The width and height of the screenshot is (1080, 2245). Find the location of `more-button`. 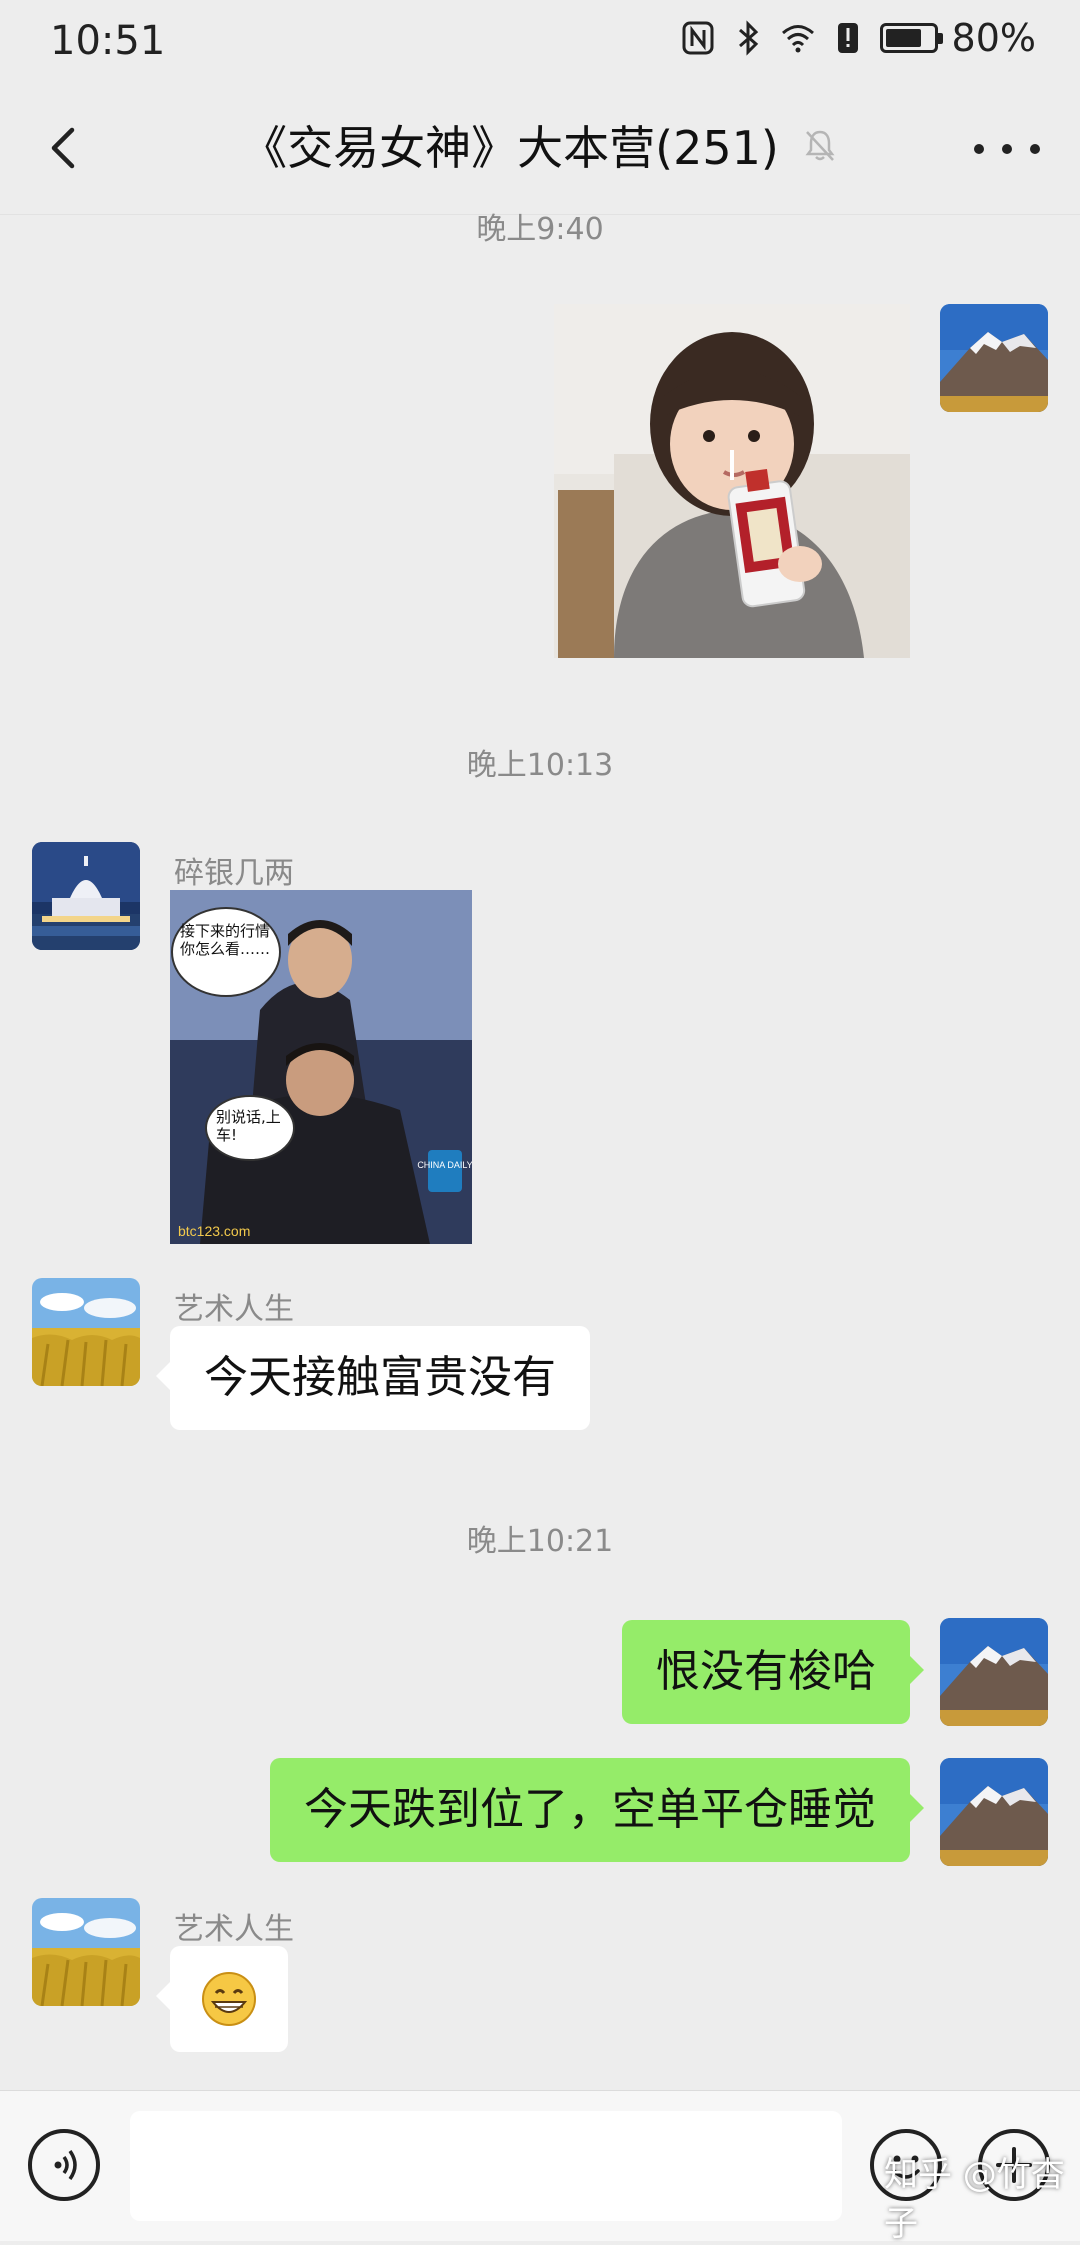

more-button is located at coordinates (1007, 149).